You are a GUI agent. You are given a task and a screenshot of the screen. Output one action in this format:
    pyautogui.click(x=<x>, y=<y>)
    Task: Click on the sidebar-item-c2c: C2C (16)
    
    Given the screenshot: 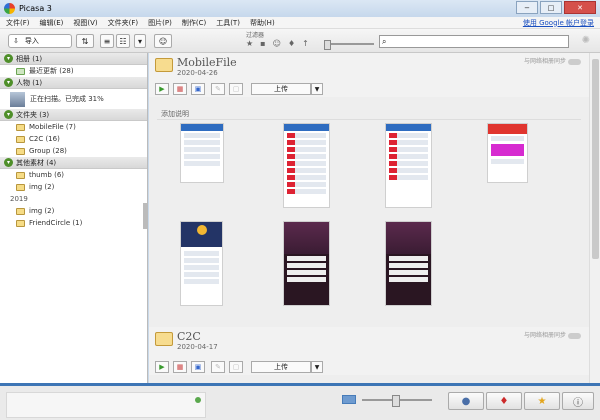 What is the action you would take?
    pyautogui.click(x=73, y=139)
    